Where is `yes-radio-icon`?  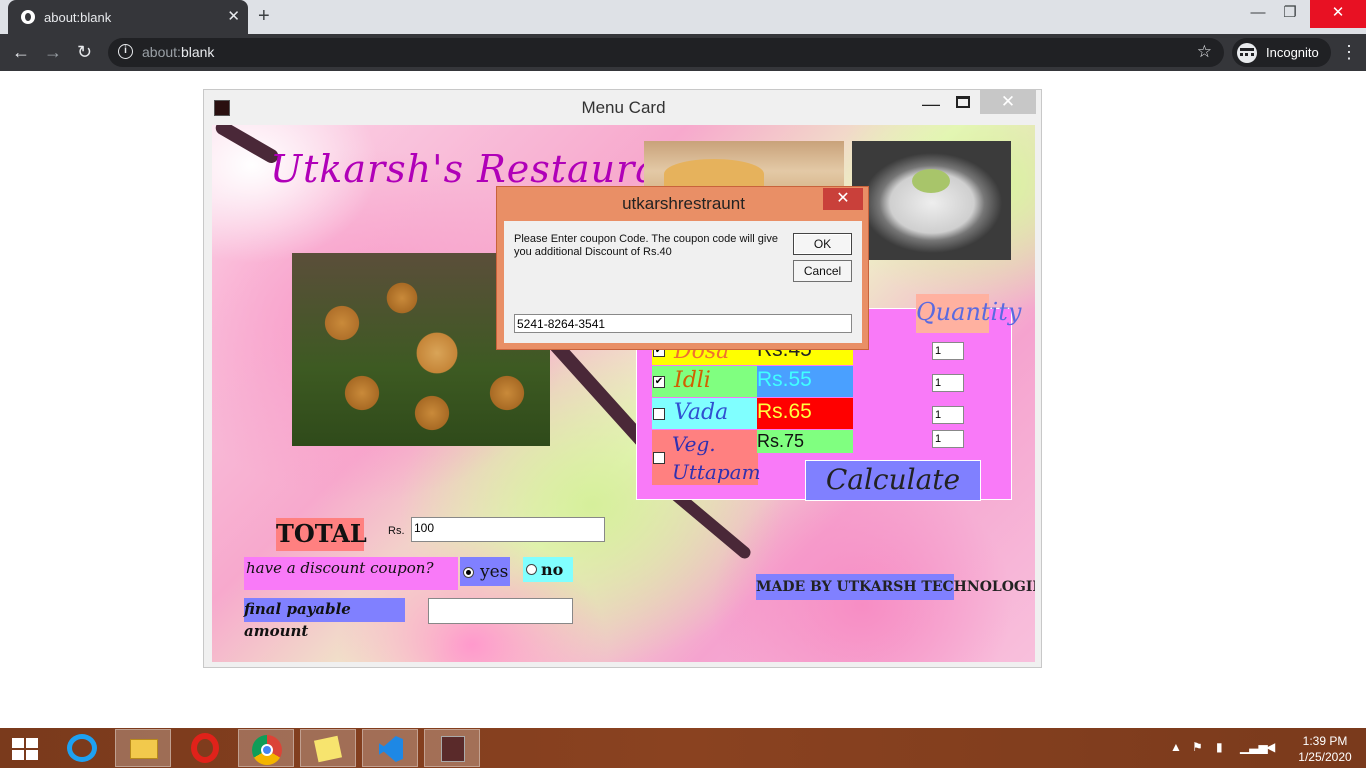
yes-radio-icon is located at coordinates (468, 572).